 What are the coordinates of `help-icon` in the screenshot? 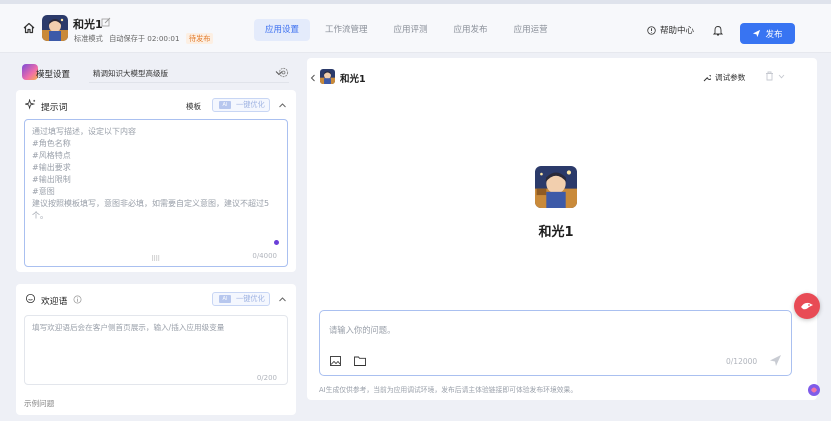 It's located at (651, 30).